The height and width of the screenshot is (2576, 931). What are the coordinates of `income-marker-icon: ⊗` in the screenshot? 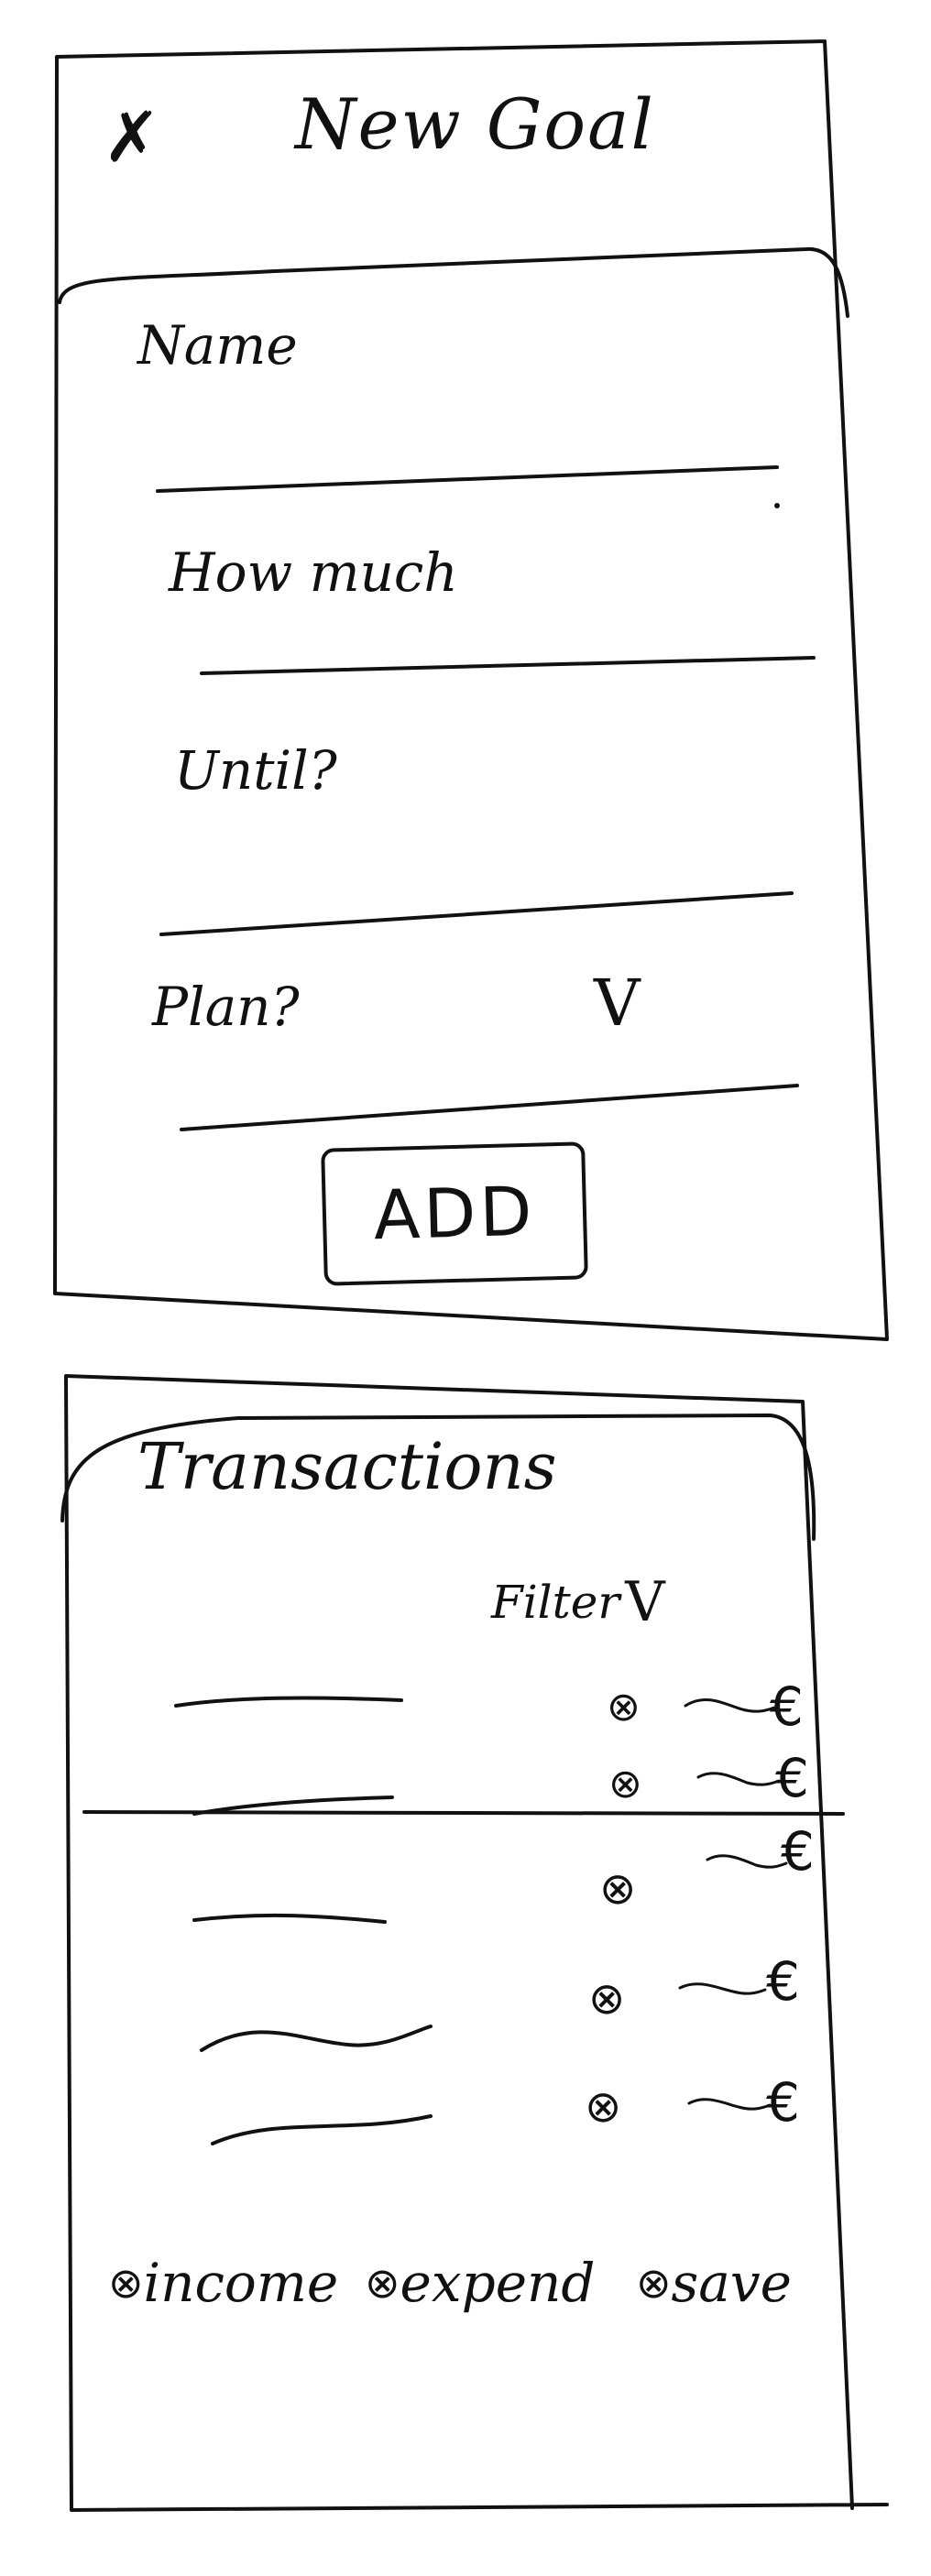 It's located at (126, 2283).